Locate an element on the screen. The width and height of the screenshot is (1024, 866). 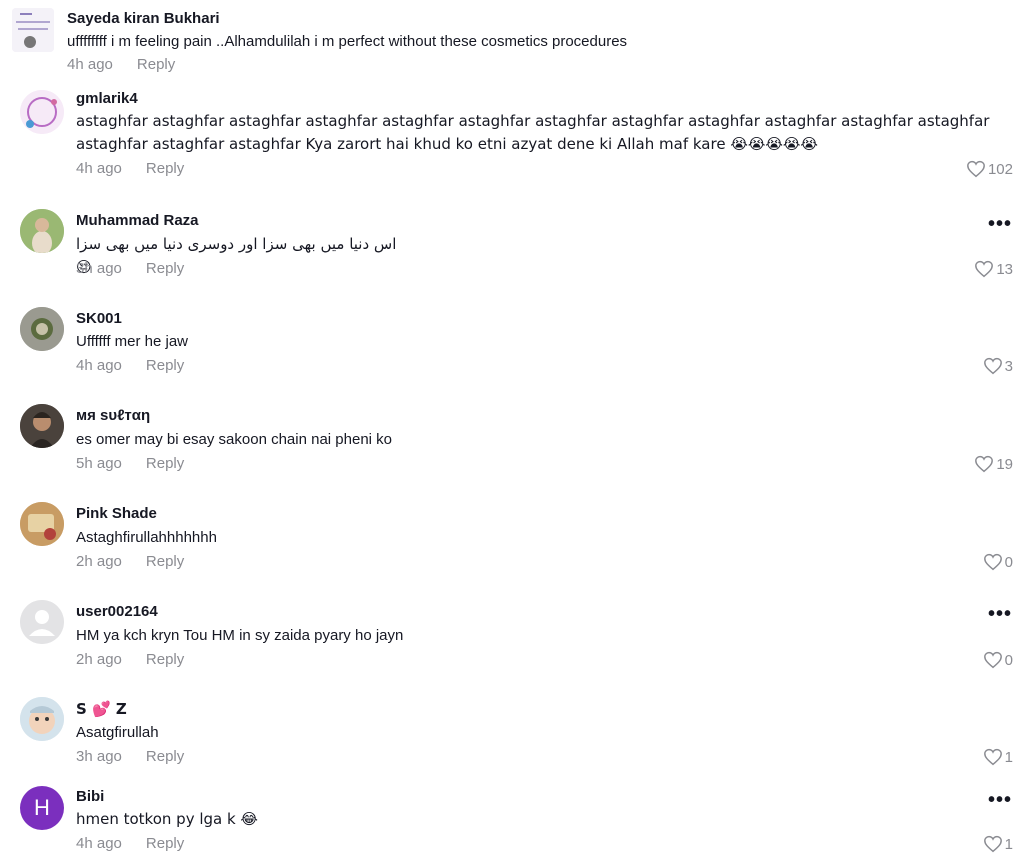
comment-time: 5h ago is located at coordinates (99, 463).